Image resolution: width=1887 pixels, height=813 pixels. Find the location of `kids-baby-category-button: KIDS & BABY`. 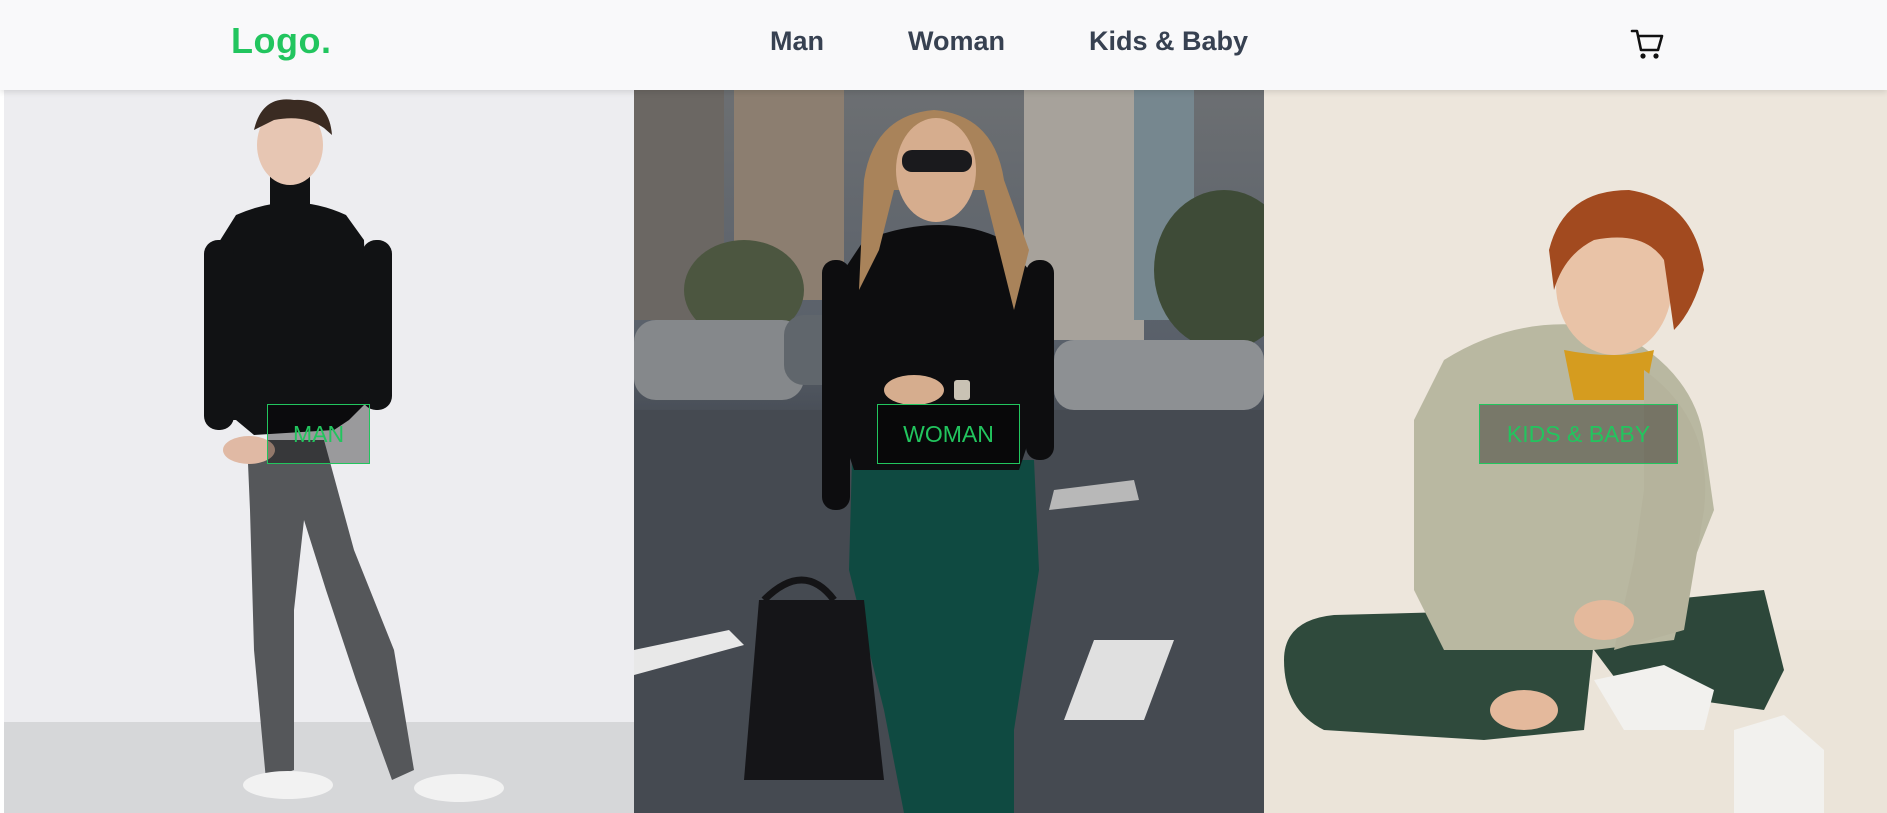

kids-baby-category-button: KIDS & BABY is located at coordinates (1578, 434).